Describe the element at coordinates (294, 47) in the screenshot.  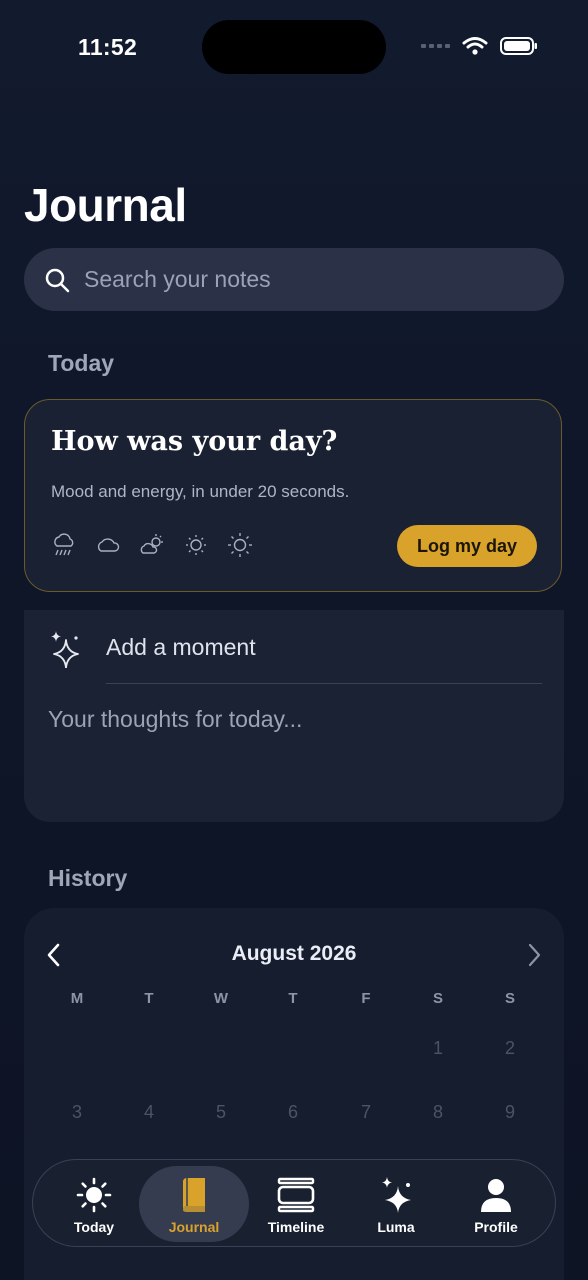
I see `dynamic-island` at that location.